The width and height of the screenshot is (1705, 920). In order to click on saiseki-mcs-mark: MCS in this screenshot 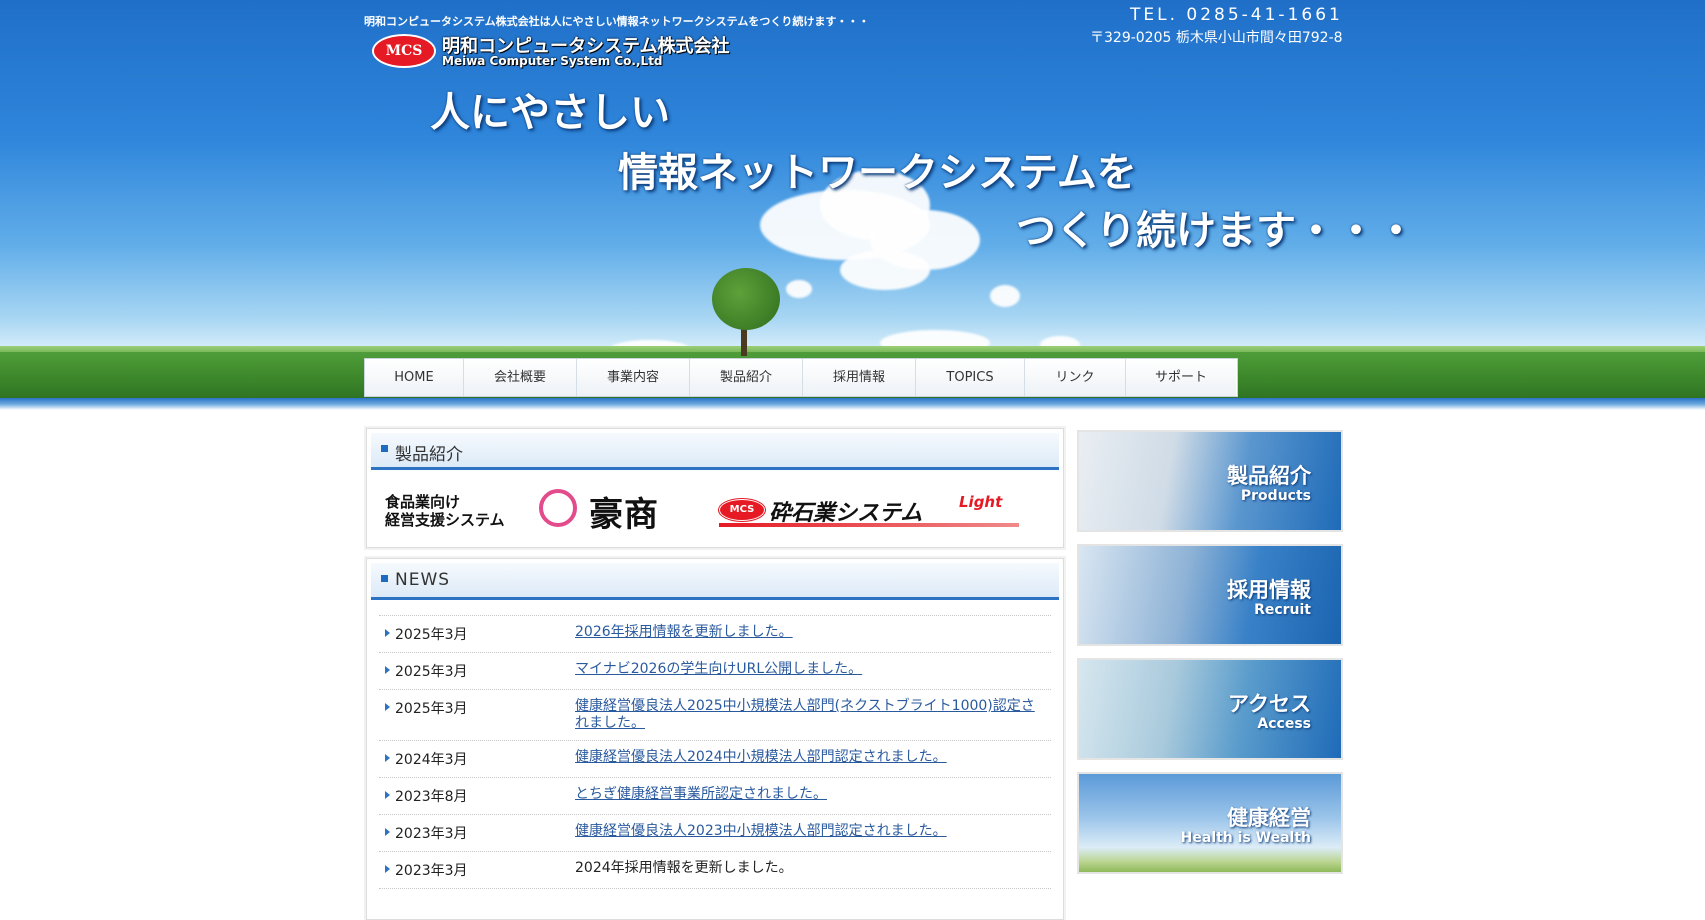, I will do `click(742, 510)`.